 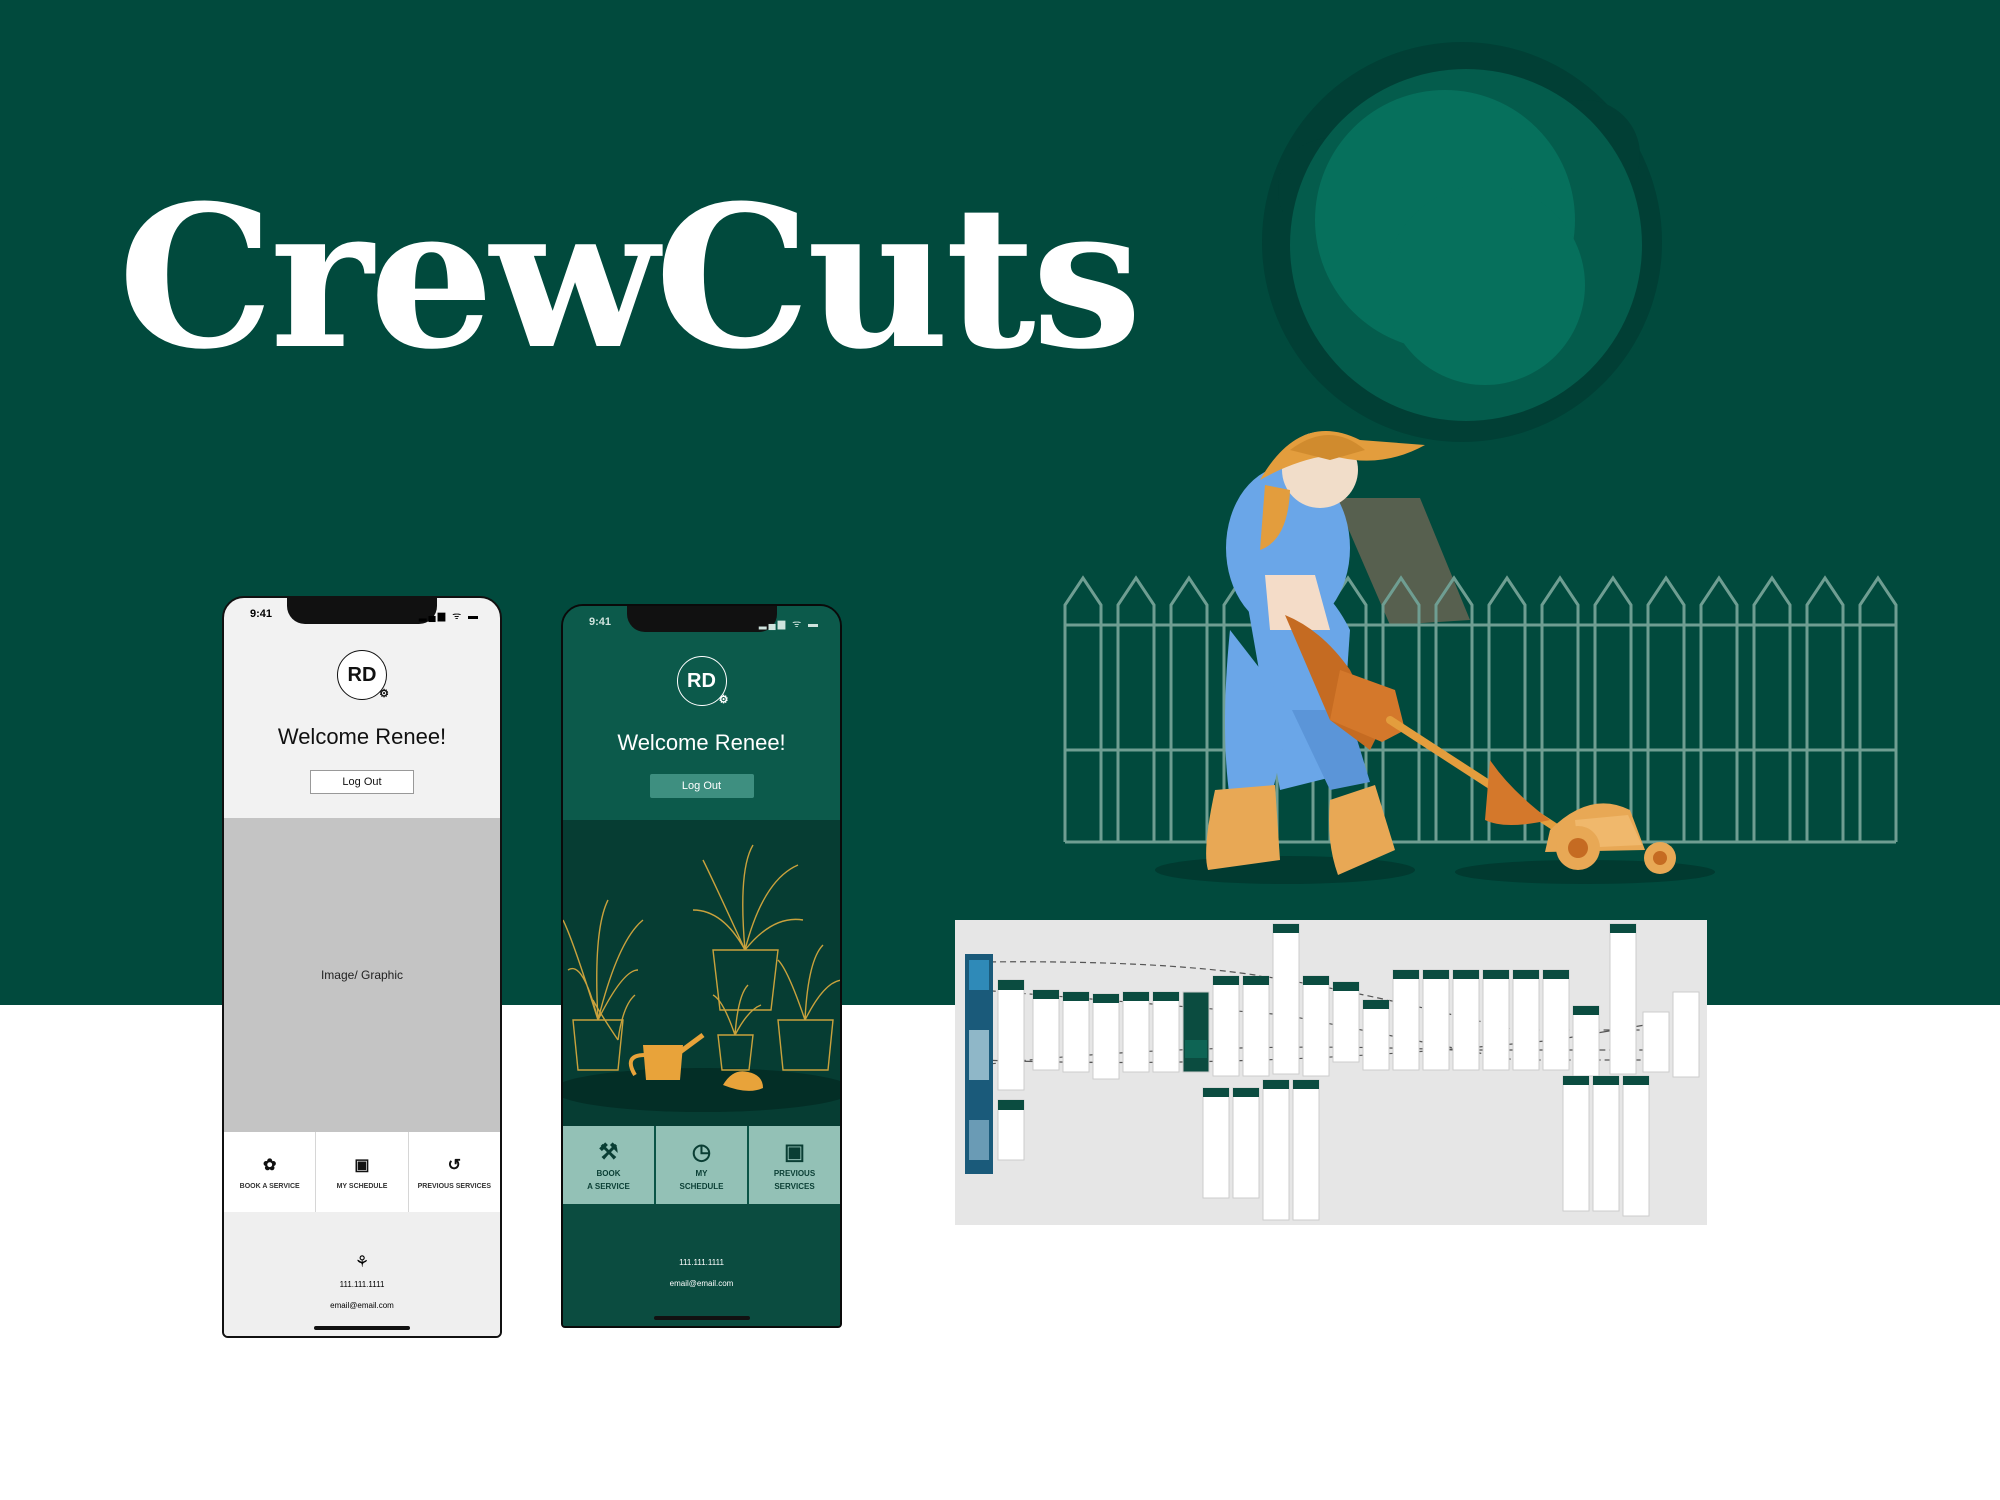 What do you see at coordinates (701, 1173) in the screenshot?
I see `nav-label-line1: MY` at bounding box center [701, 1173].